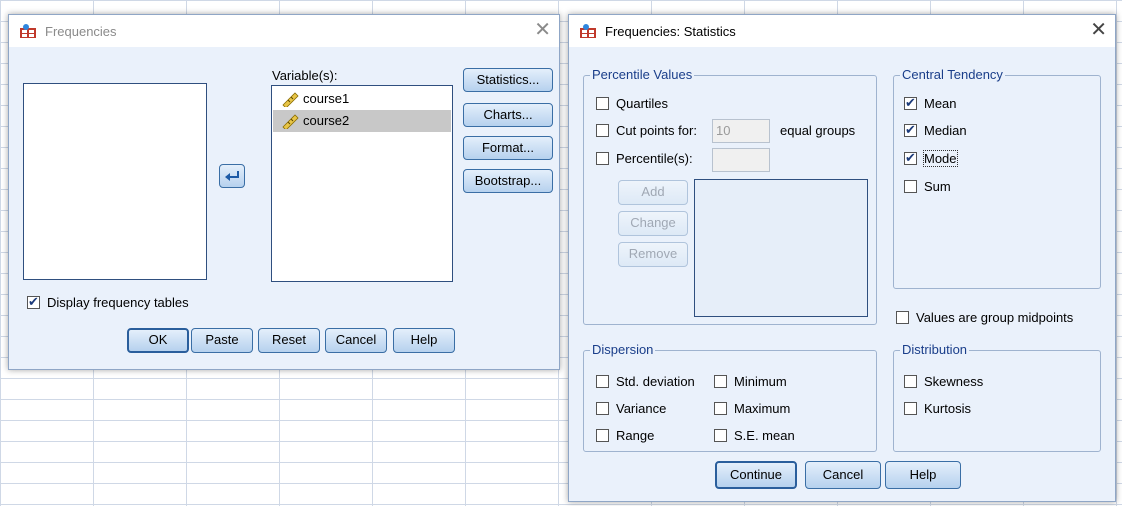 This screenshot has height=506, width=1122. Describe the element at coordinates (720, 435) in the screenshot. I see `se-mean-checkbox` at that location.